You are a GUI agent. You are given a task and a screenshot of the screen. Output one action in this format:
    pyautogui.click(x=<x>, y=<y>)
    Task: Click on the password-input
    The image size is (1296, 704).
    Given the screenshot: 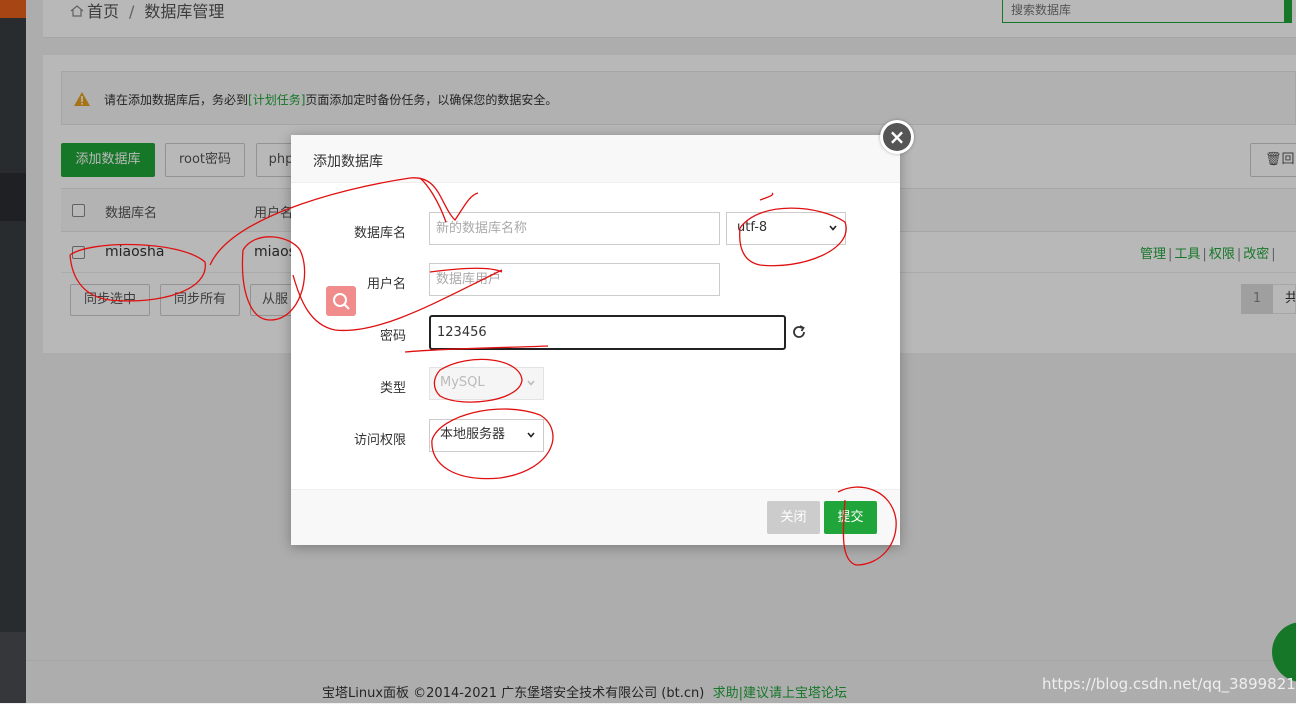 What is the action you would take?
    pyautogui.click(x=607, y=332)
    